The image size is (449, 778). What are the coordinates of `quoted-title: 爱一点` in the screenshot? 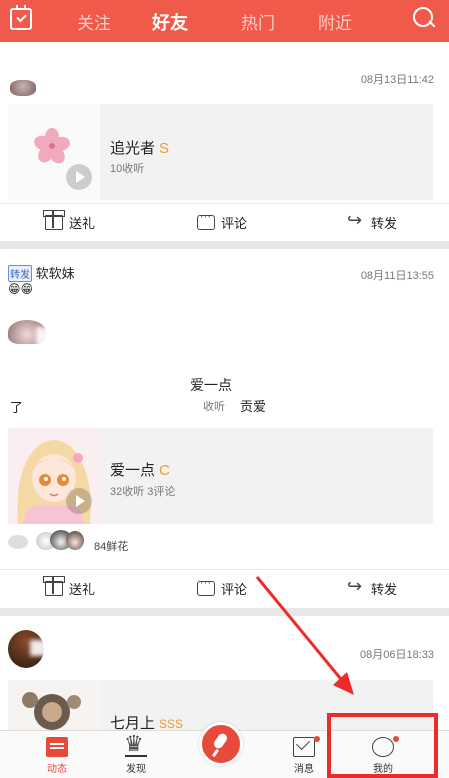 It's located at (211, 385).